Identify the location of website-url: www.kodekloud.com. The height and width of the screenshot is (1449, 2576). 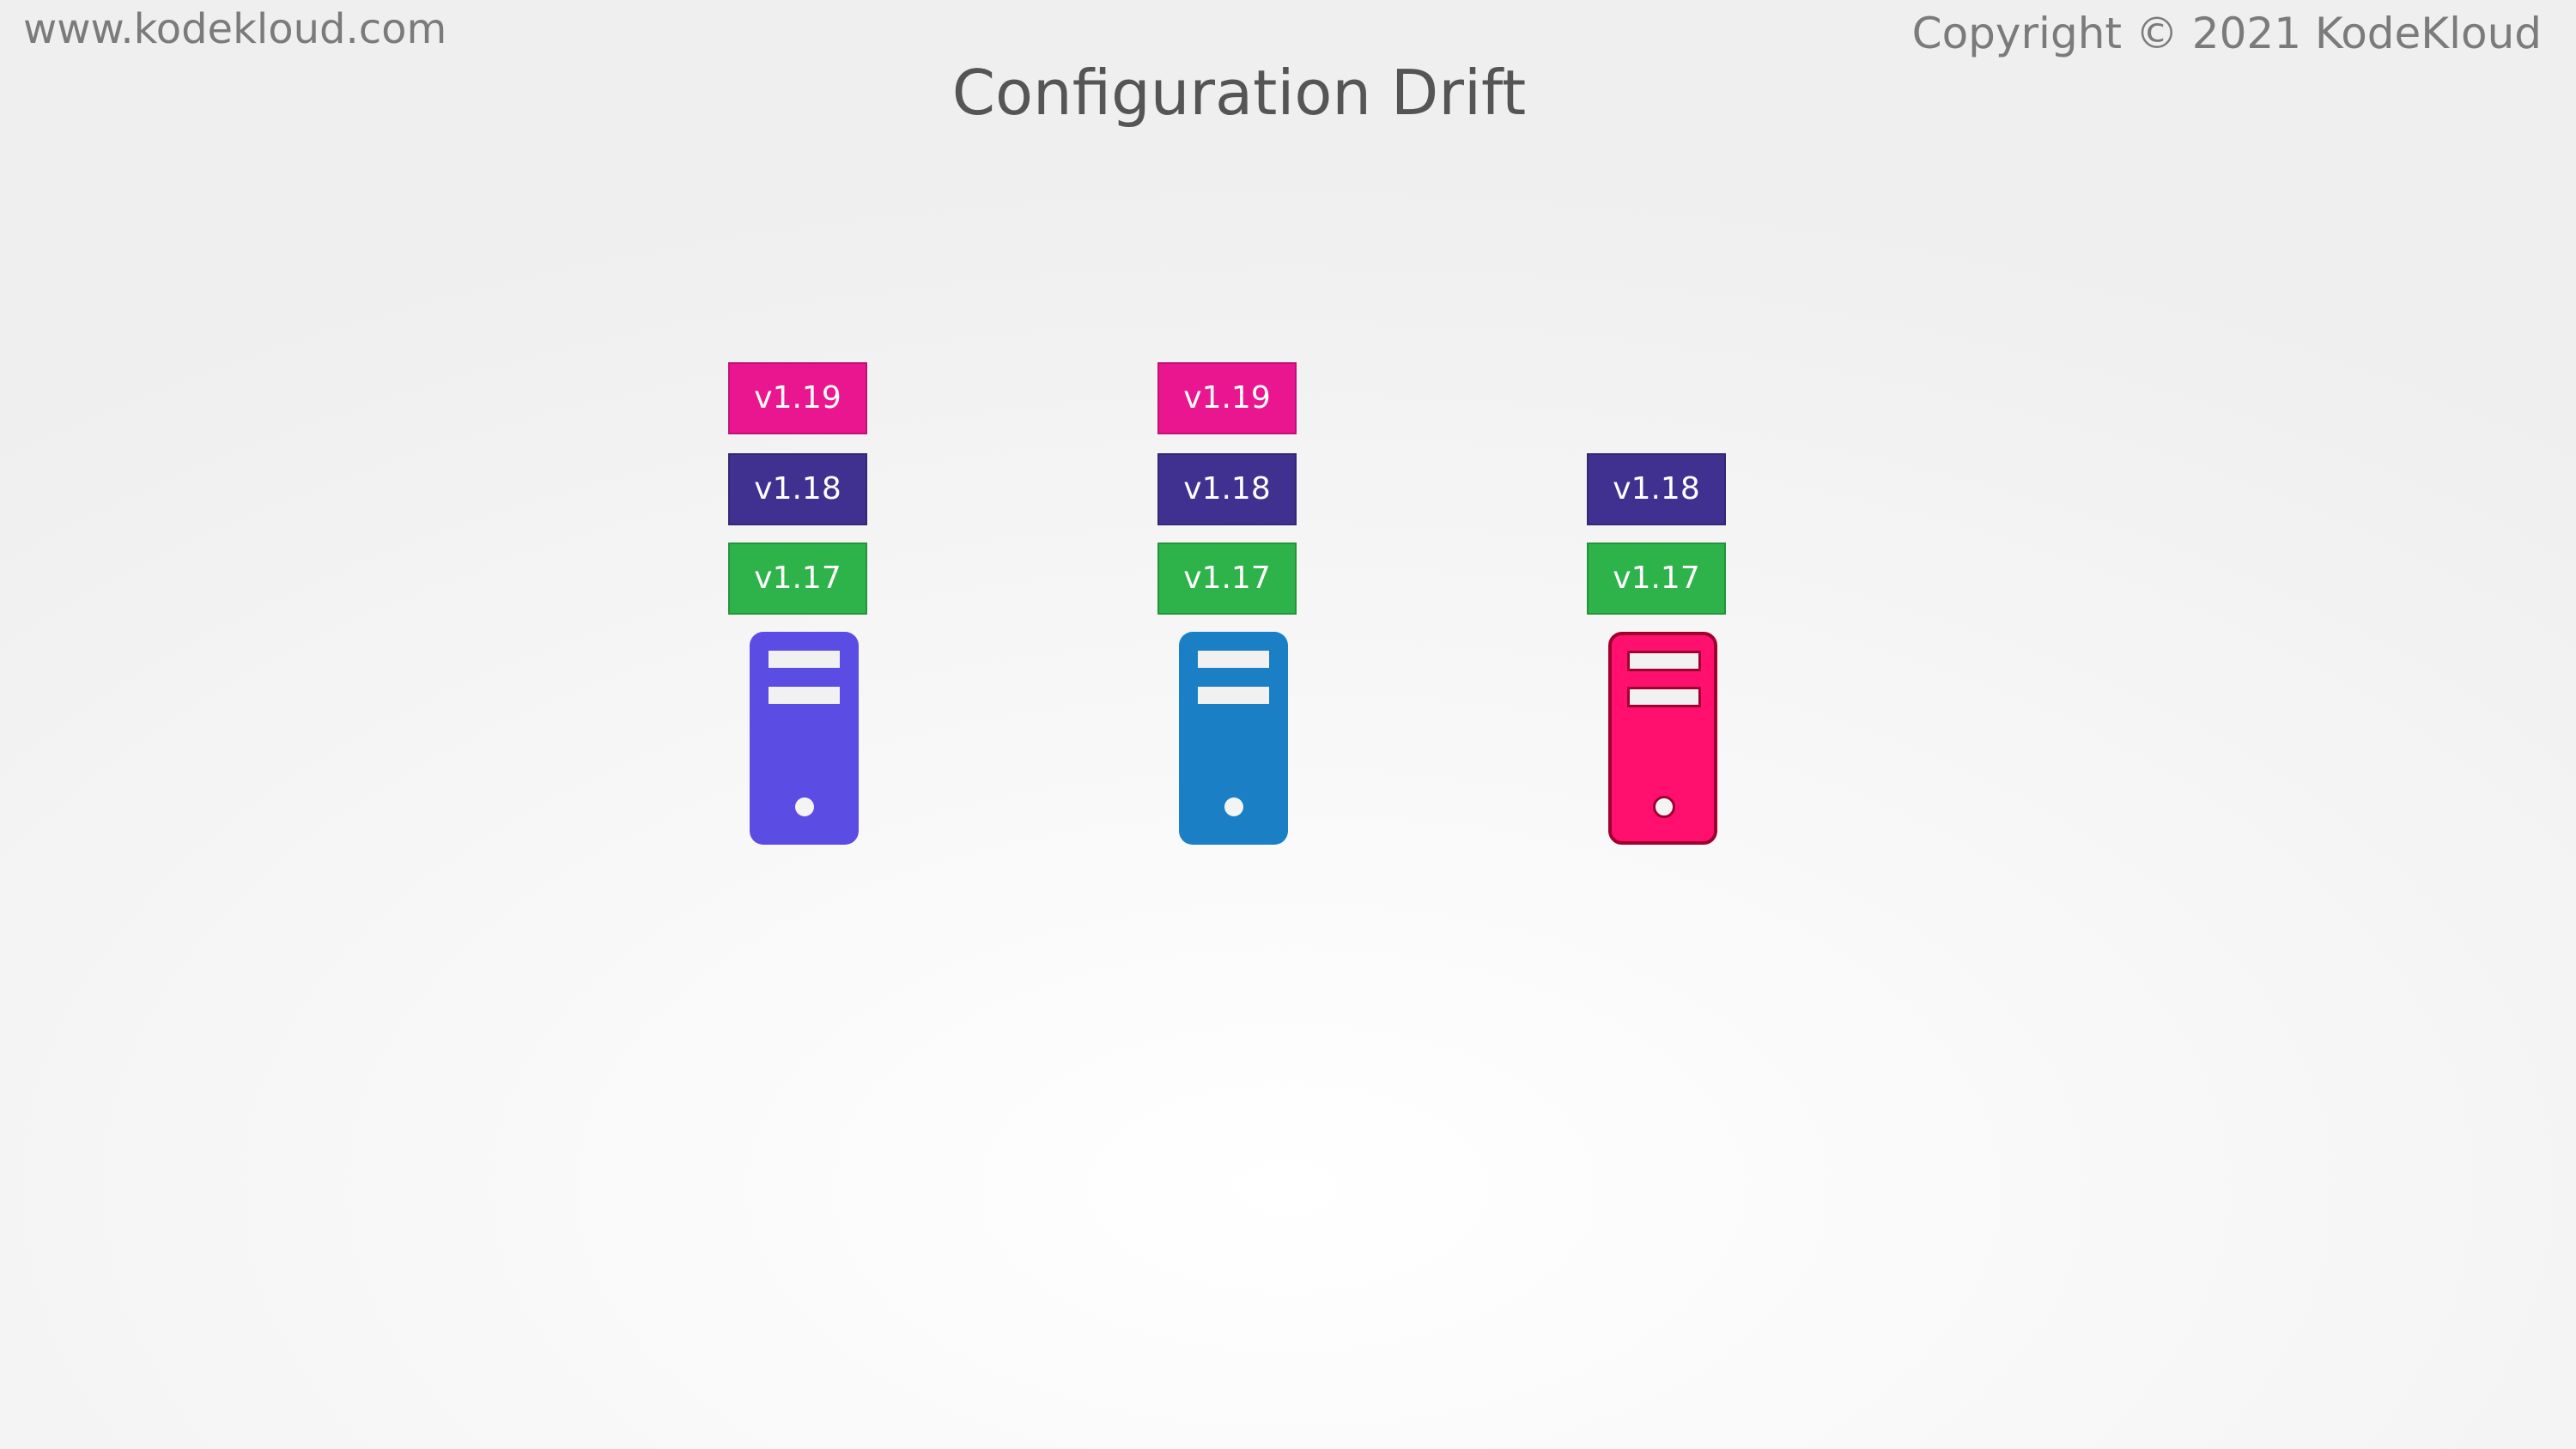
(235, 29).